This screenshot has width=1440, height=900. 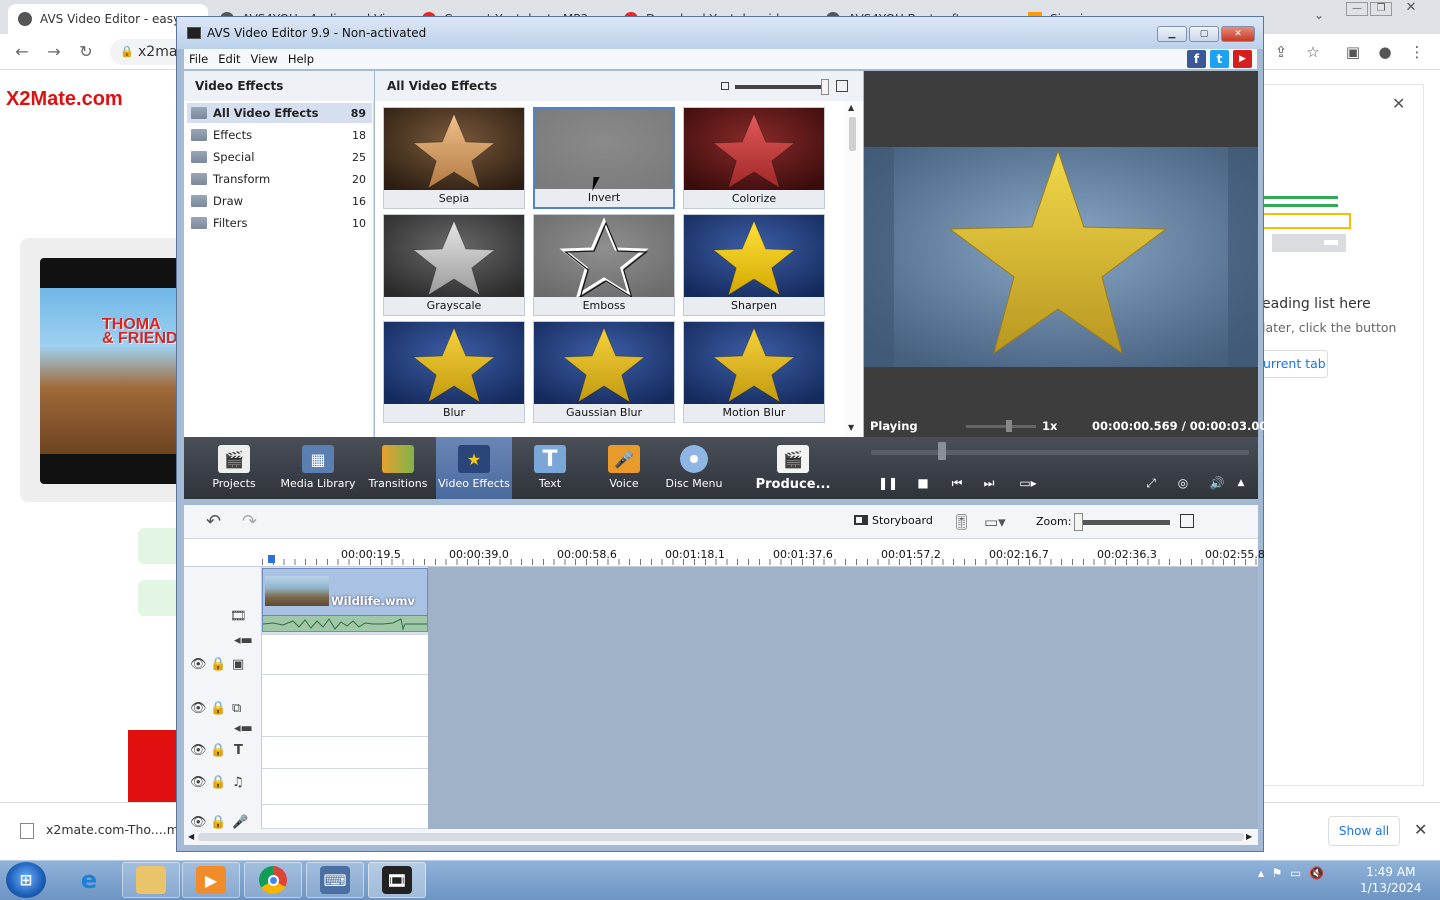 What do you see at coordinates (279, 179) in the screenshot?
I see `category-transform: Transform 20` at bounding box center [279, 179].